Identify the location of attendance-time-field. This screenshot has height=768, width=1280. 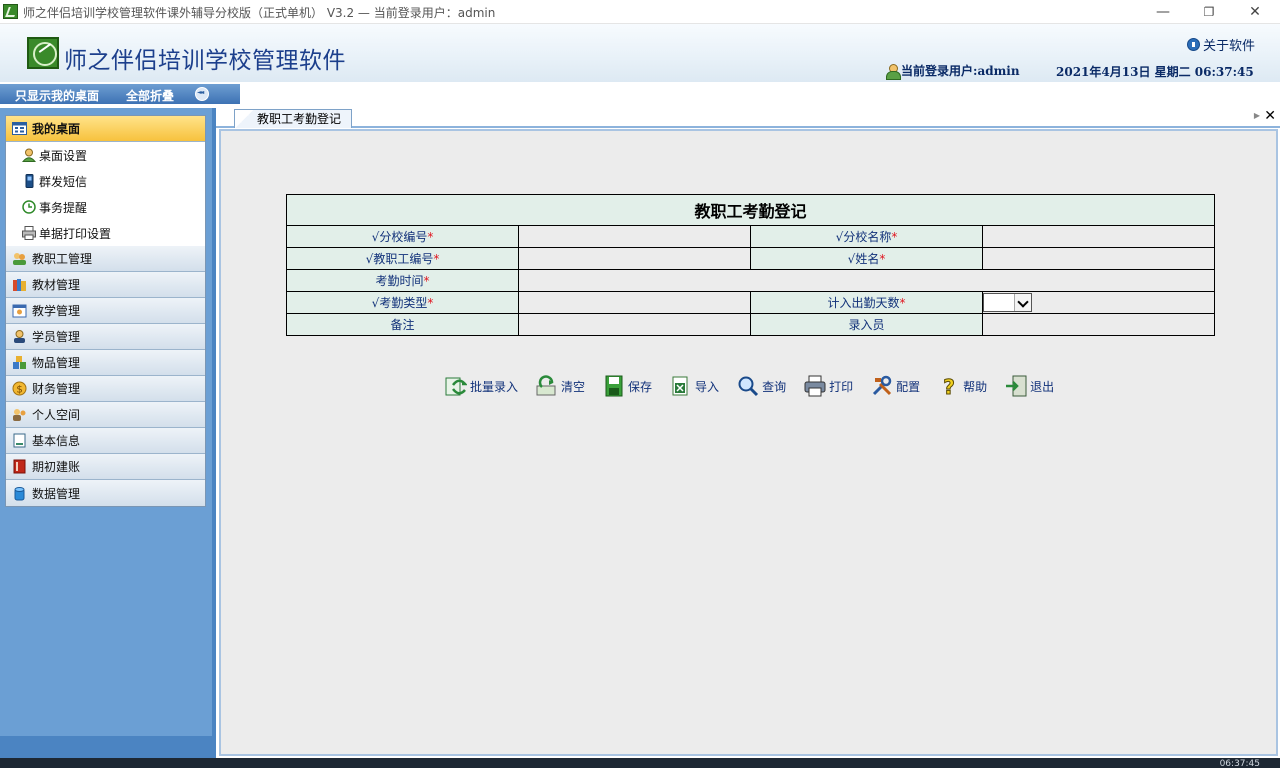
(866, 280).